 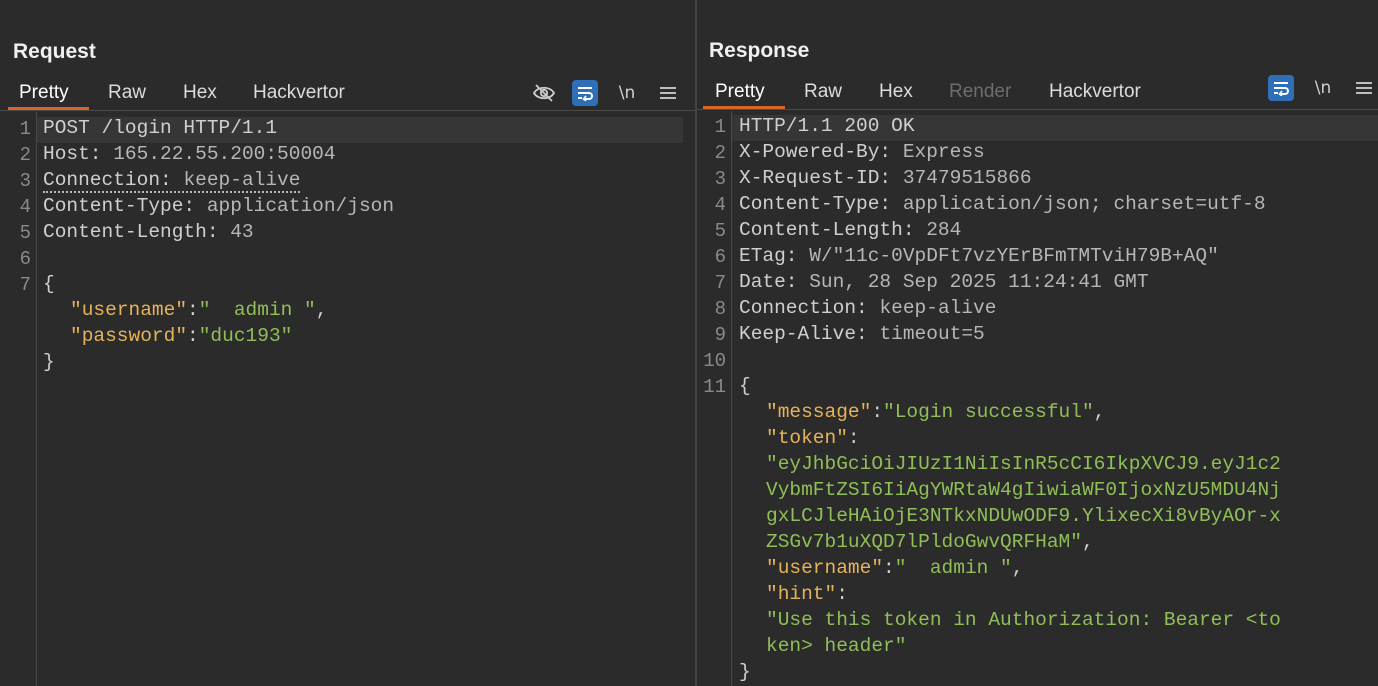 What do you see at coordinates (930, 542) in the screenshot?
I see `json-value: ZSGv7b1uXQD7lPldoGwvQRFHaM",` at bounding box center [930, 542].